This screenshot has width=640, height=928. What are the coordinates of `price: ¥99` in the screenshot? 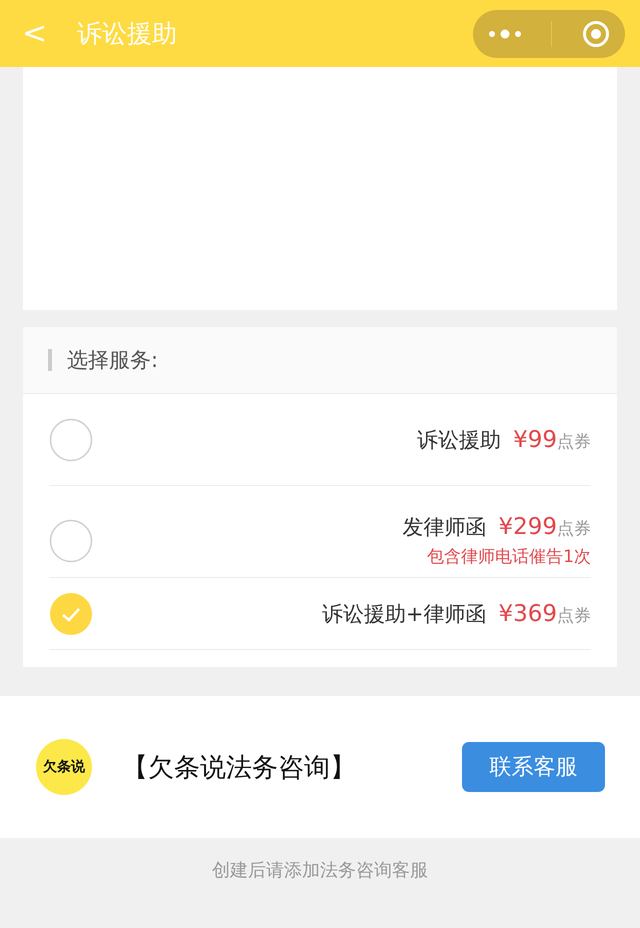 It's located at (535, 439).